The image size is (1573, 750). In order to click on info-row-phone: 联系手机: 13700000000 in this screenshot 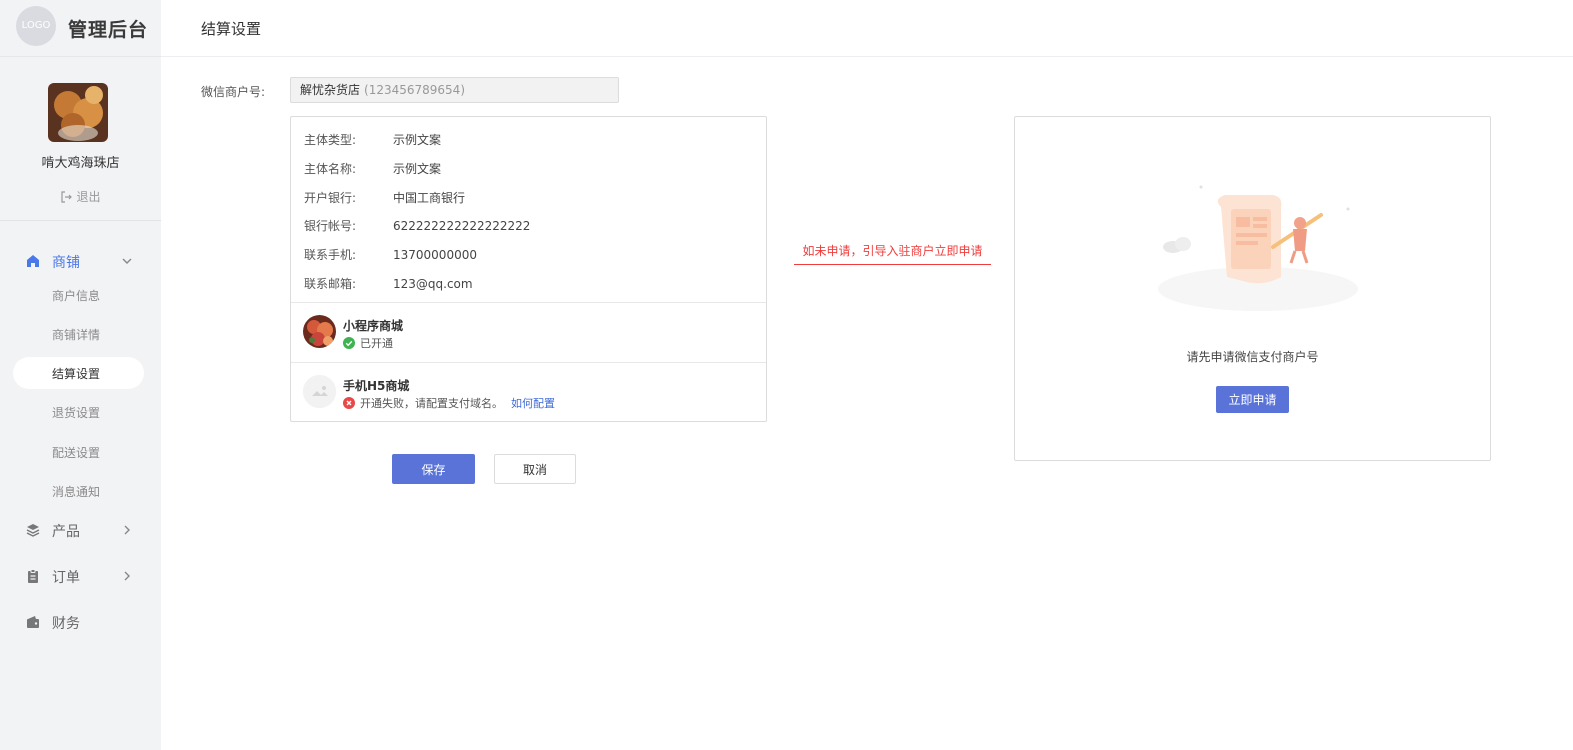, I will do `click(390, 254)`.